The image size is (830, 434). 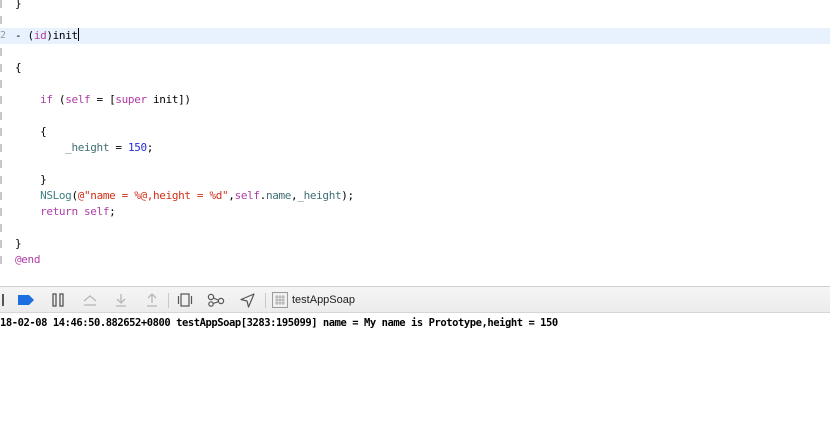 I want to click on code-token: name, so click(x=278, y=195).